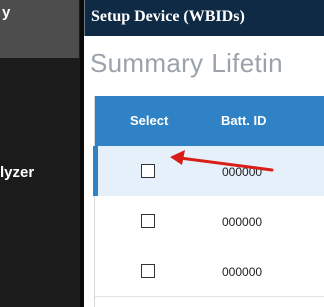 This screenshot has width=324, height=307. I want to click on row-selection-indicator, so click(95, 171).